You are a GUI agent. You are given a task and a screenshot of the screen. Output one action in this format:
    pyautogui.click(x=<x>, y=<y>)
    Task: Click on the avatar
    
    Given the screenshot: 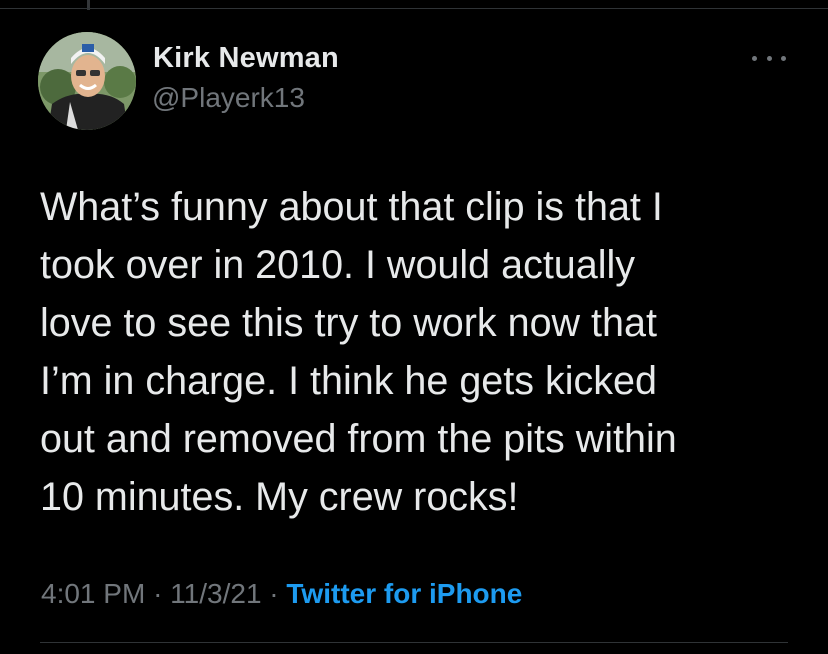 What is the action you would take?
    pyautogui.click(x=87, y=81)
    